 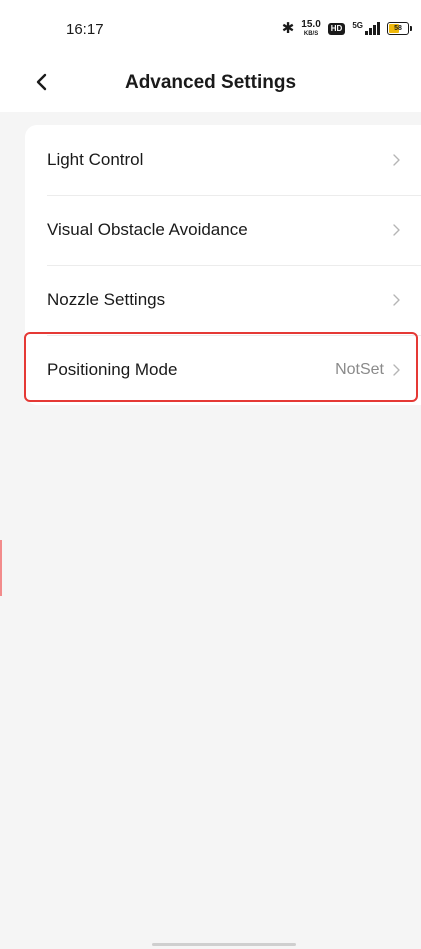 I want to click on bluetooth-icon: ✱, so click(x=288, y=28).